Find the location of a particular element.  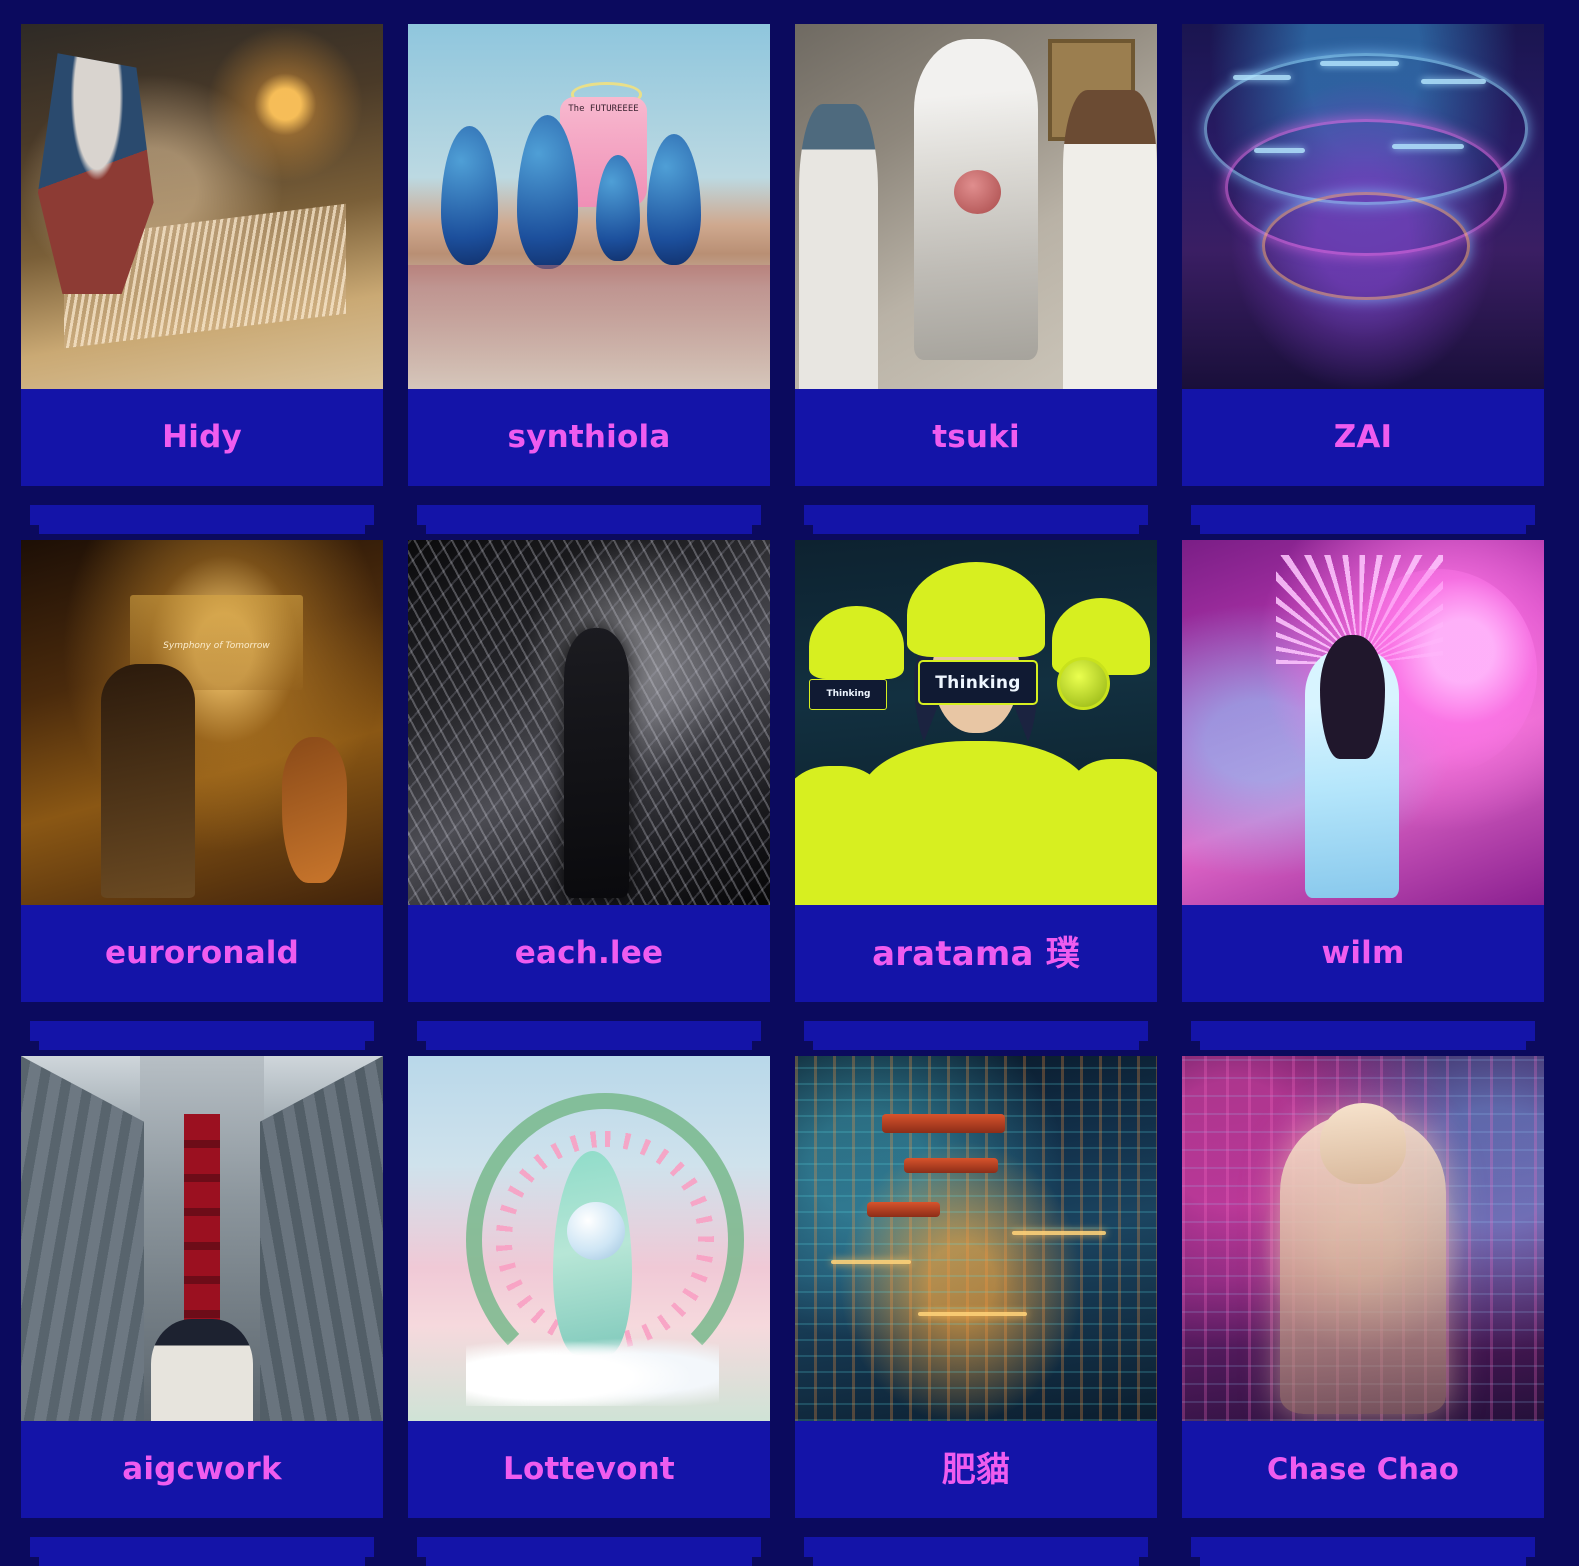

artwork-image-pink-neon-dragon-parade is located at coordinates (1363, 722).